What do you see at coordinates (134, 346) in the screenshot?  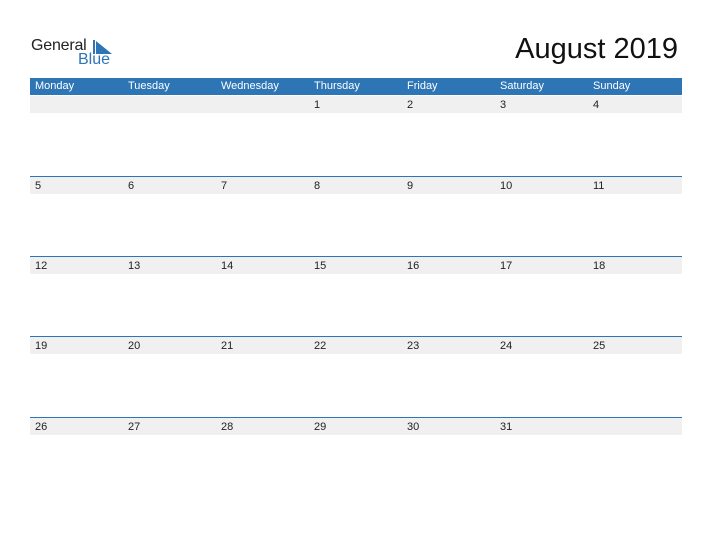 I see `date-cell: 20` at bounding box center [134, 346].